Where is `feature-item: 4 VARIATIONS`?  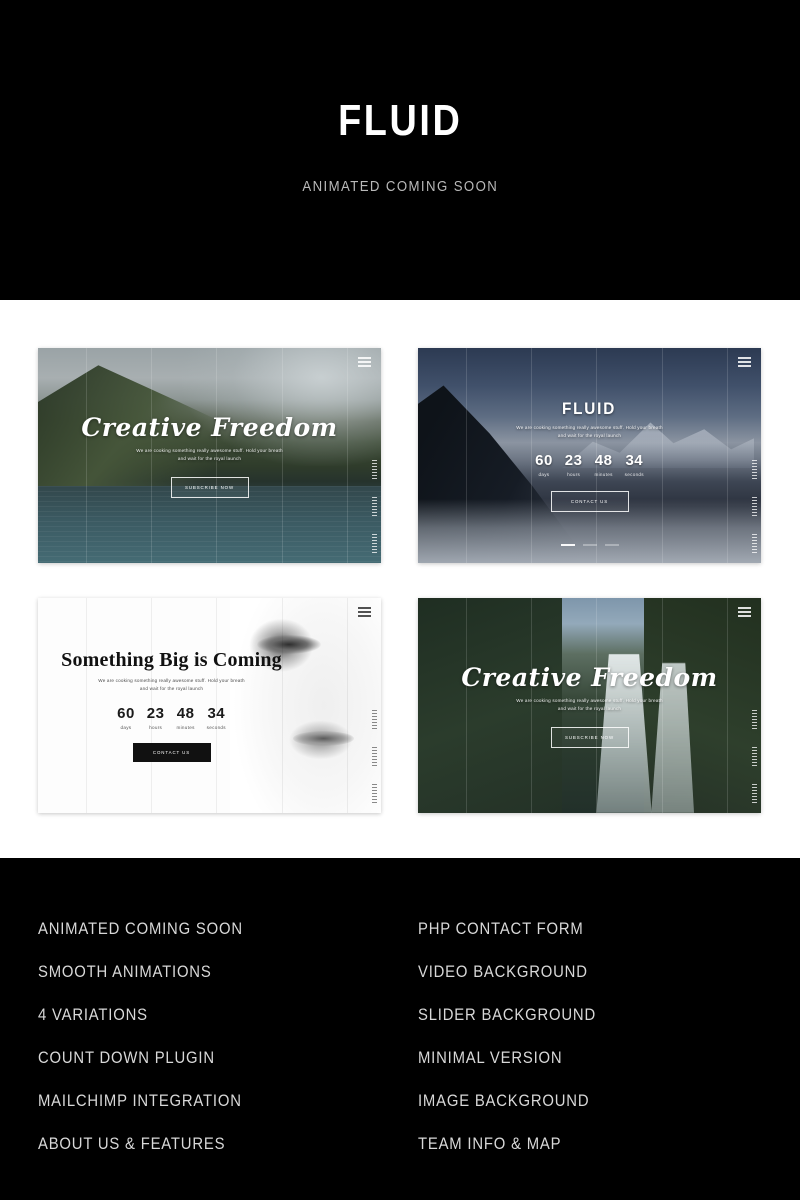 feature-item: 4 VARIATIONS is located at coordinates (93, 1015).